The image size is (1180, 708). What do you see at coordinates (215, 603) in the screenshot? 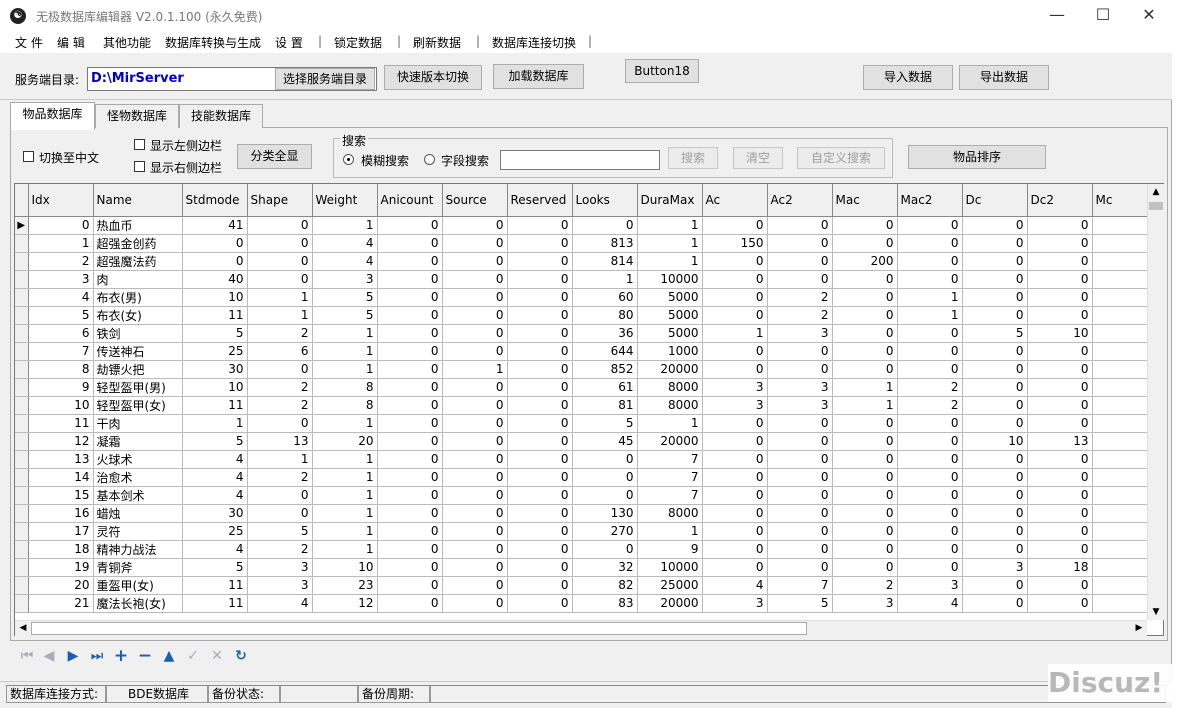
I see `cell-stdmode: 11` at bounding box center [215, 603].